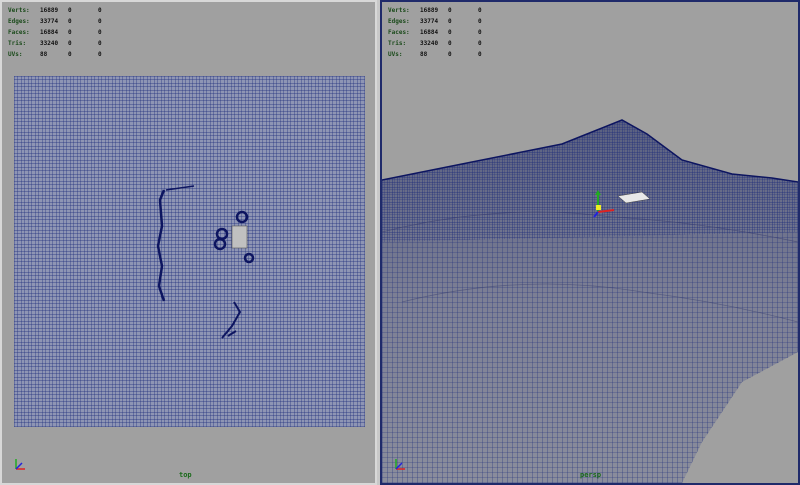 This screenshot has height=485, width=800. What do you see at coordinates (185, 475) in the screenshot?
I see `camera-name-label: top` at bounding box center [185, 475].